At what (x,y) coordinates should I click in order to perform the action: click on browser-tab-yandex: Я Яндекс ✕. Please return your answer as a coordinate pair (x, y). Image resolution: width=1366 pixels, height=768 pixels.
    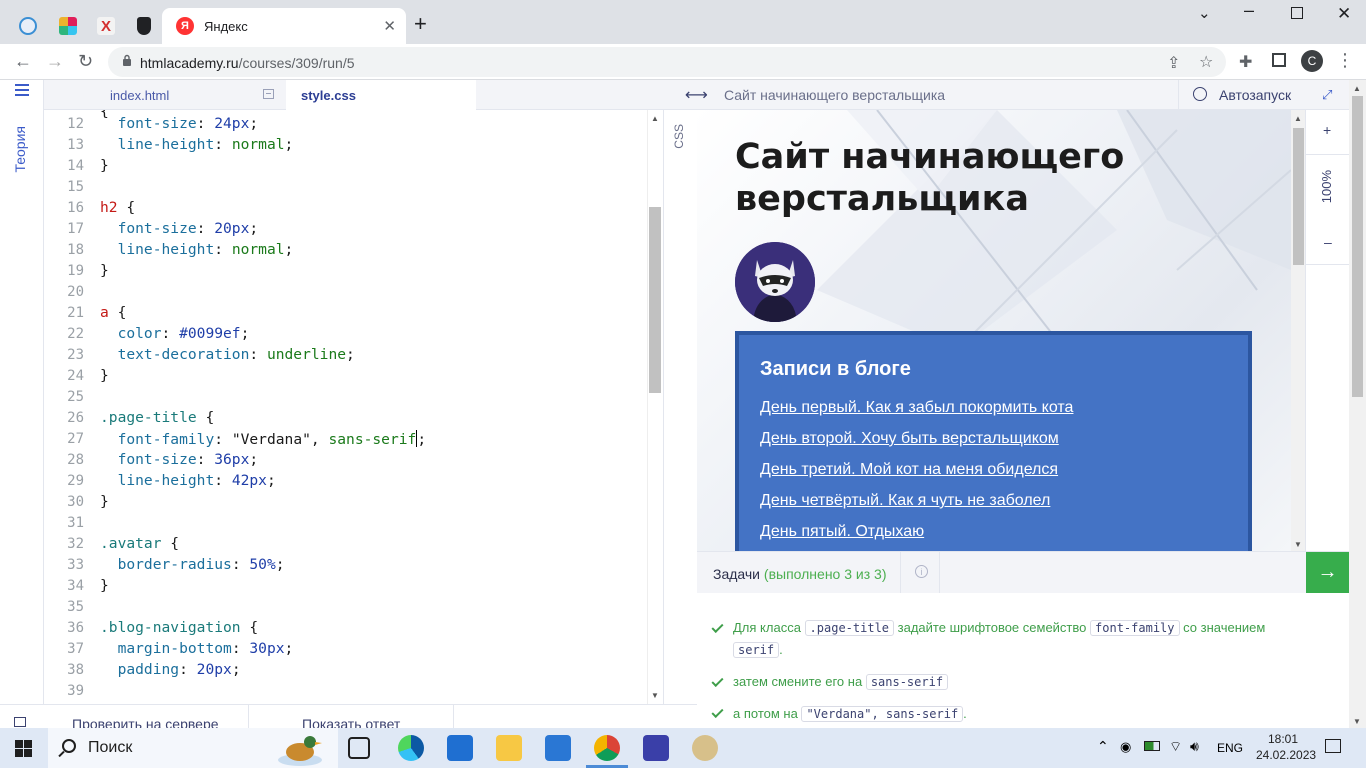
    Looking at the image, I should click on (284, 26).